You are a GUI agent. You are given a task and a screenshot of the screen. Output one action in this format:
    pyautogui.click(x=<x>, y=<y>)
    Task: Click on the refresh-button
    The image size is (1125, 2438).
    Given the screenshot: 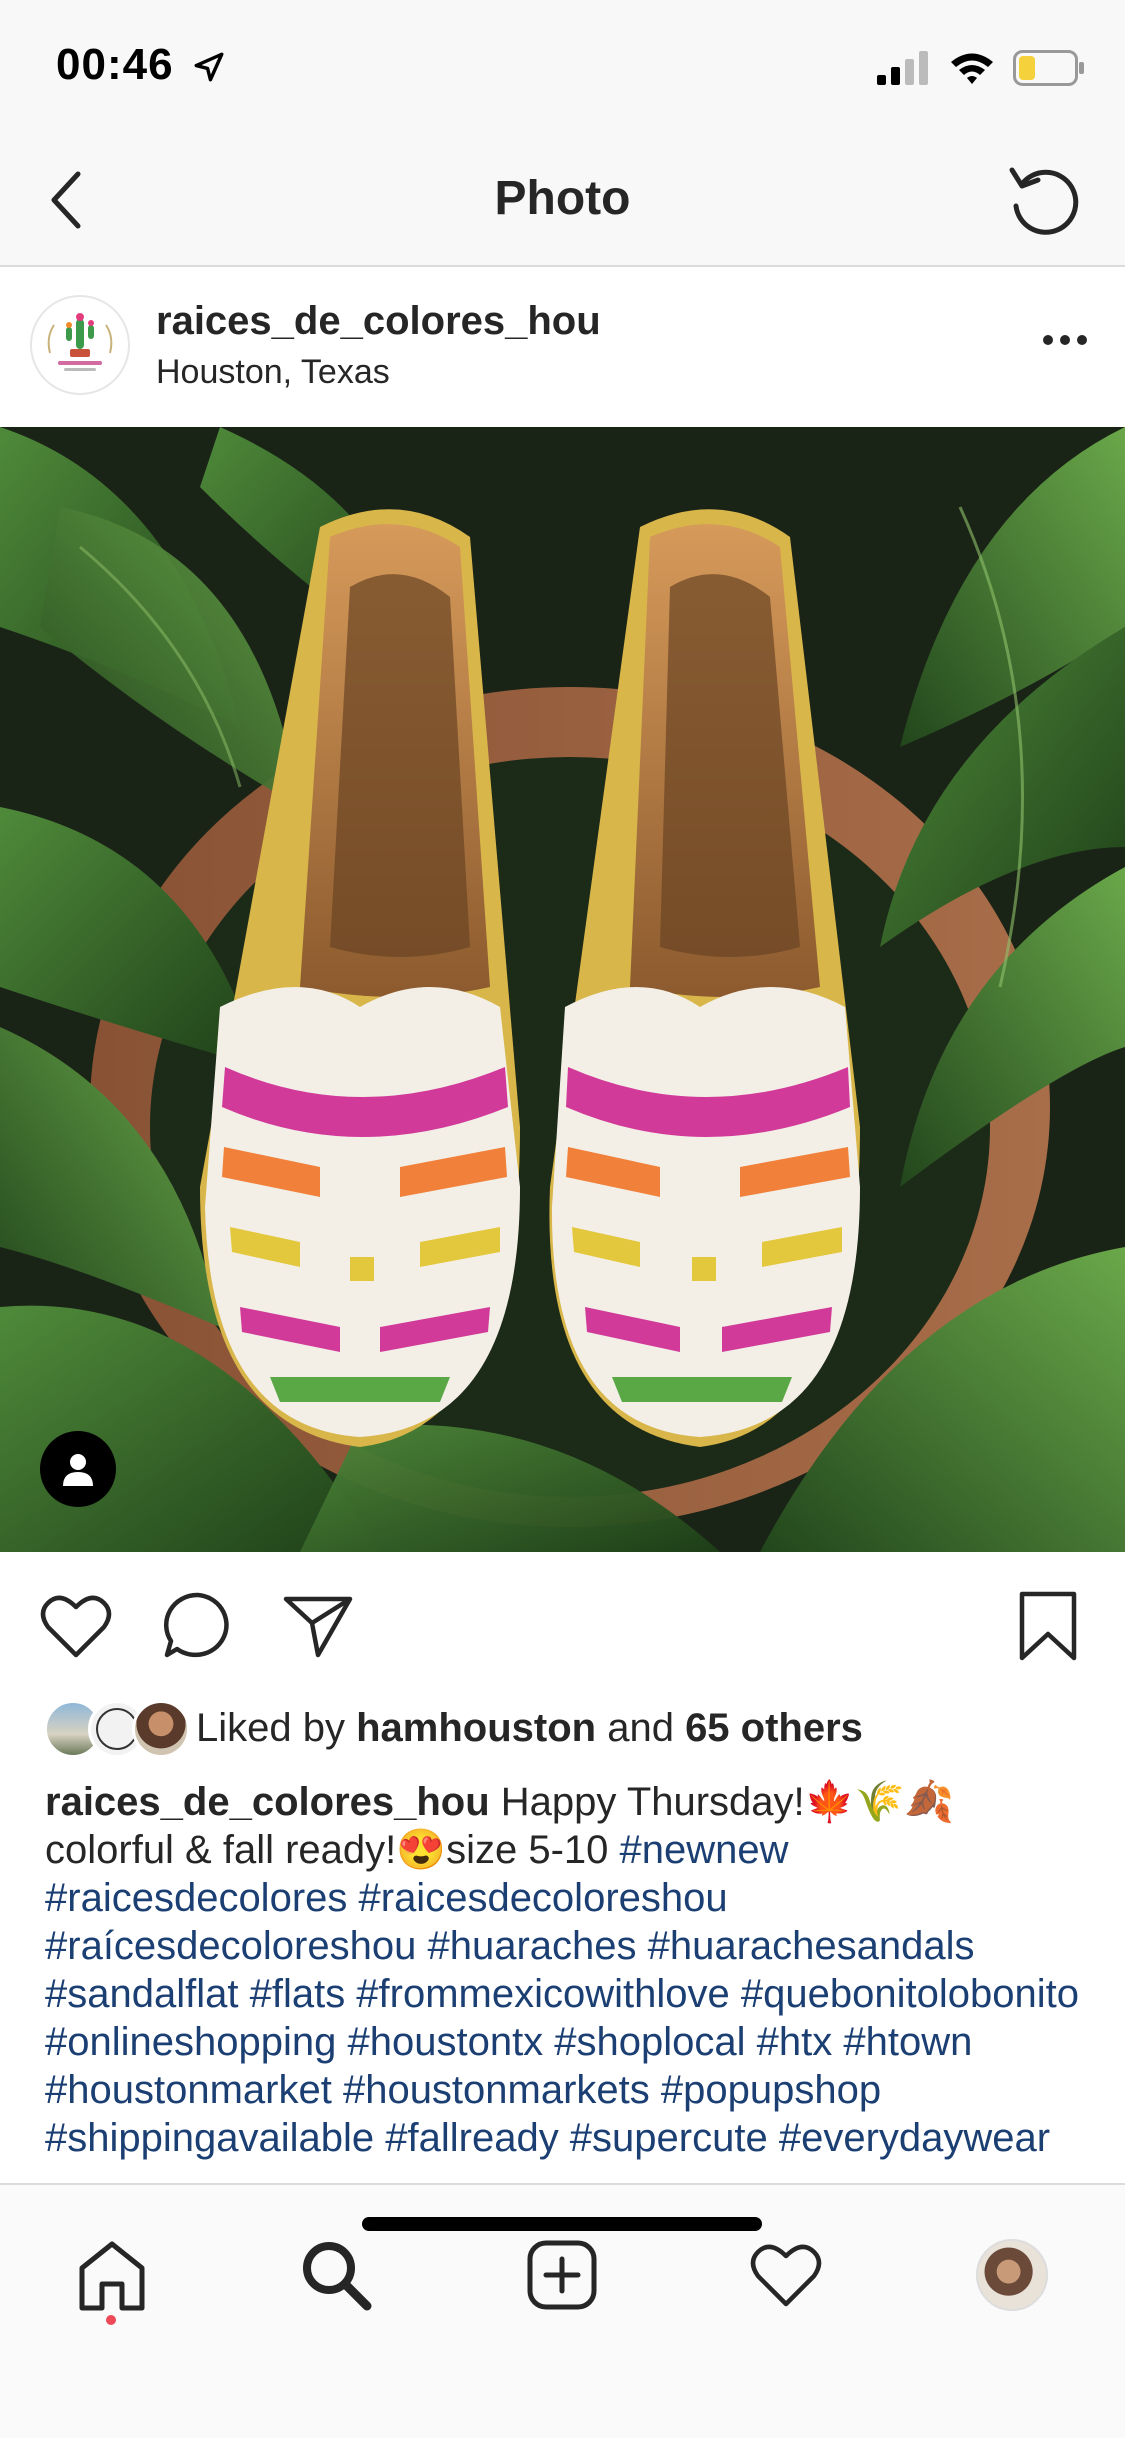 What is the action you would take?
    pyautogui.click(x=1044, y=200)
    